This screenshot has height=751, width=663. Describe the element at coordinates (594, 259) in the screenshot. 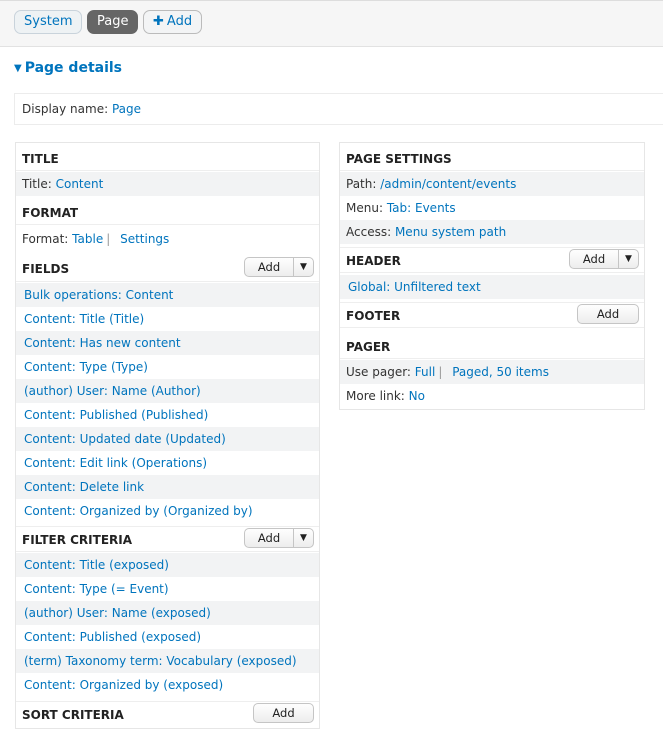

I see `header-add-label: Add` at that location.